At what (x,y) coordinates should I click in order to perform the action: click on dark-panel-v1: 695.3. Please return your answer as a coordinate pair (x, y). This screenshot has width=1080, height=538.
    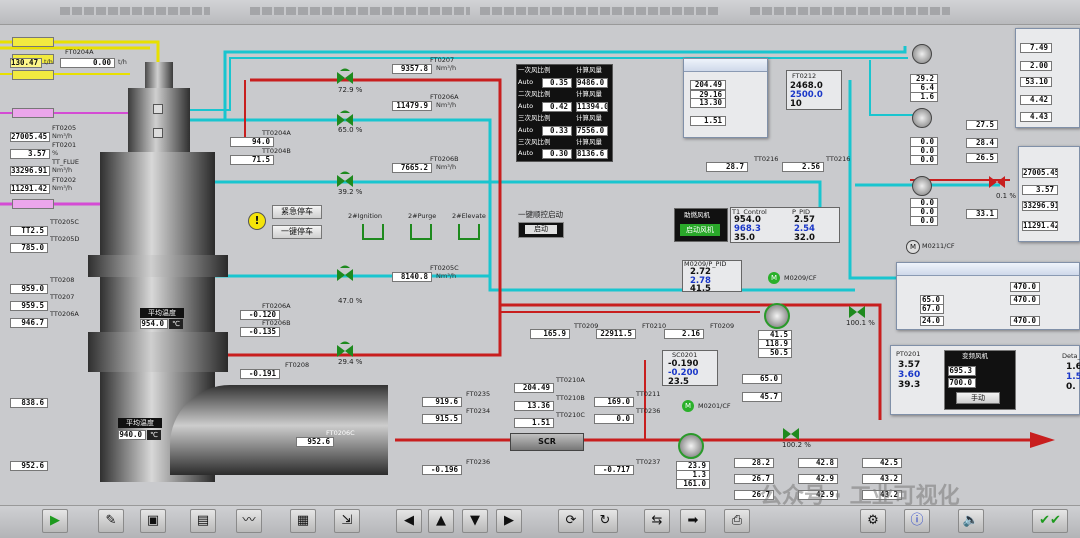
    Looking at the image, I should click on (962, 371).